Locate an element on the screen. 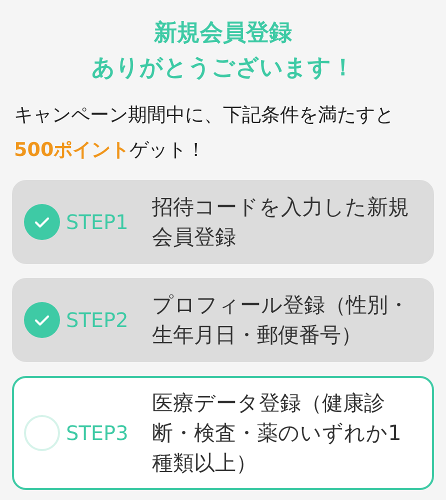 This screenshot has height=500, width=446. step-label: STEP2 is located at coordinates (98, 320).